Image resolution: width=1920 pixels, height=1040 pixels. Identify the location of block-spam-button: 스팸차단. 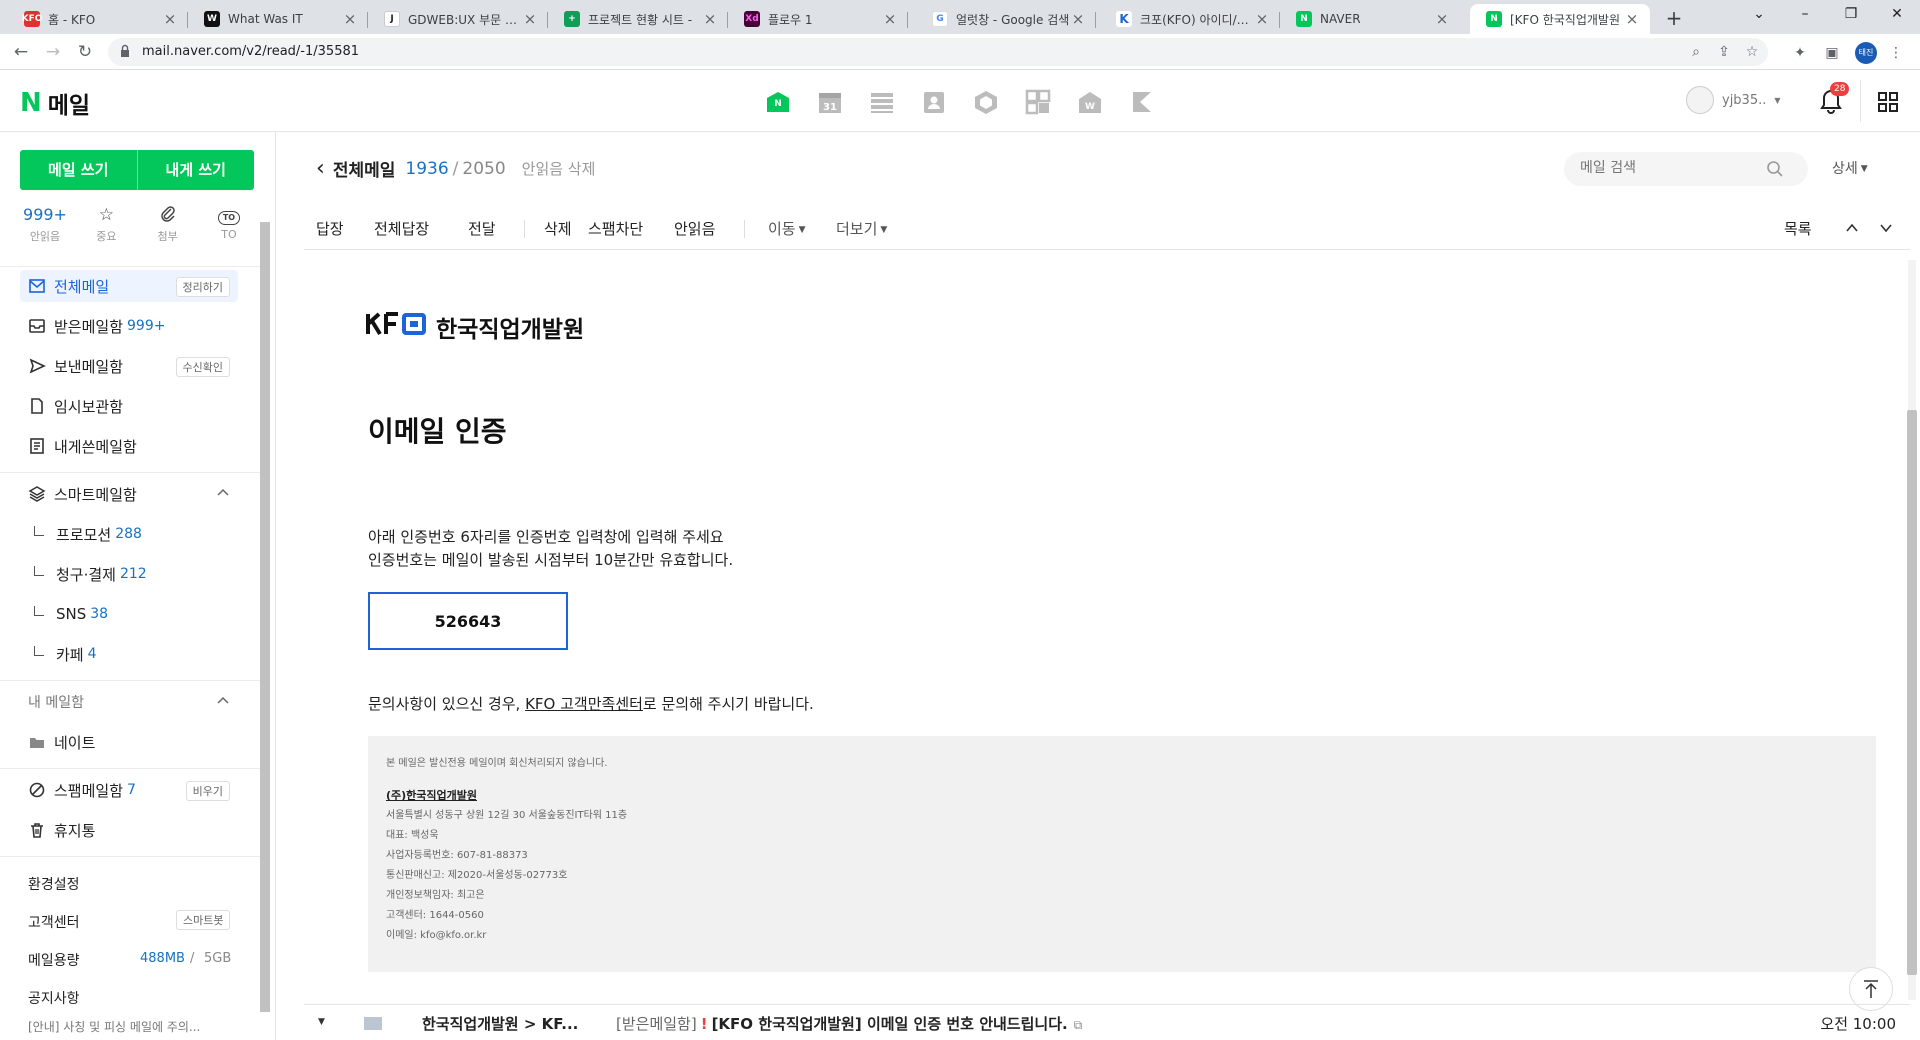
(615, 228).